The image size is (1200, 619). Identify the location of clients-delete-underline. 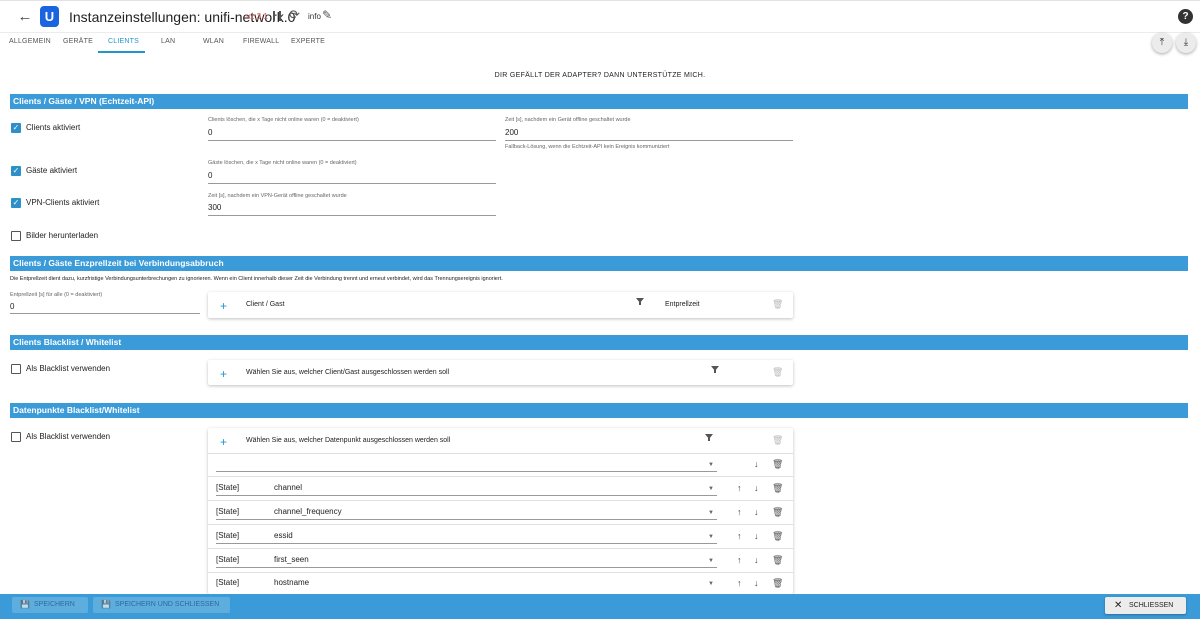
(352, 140).